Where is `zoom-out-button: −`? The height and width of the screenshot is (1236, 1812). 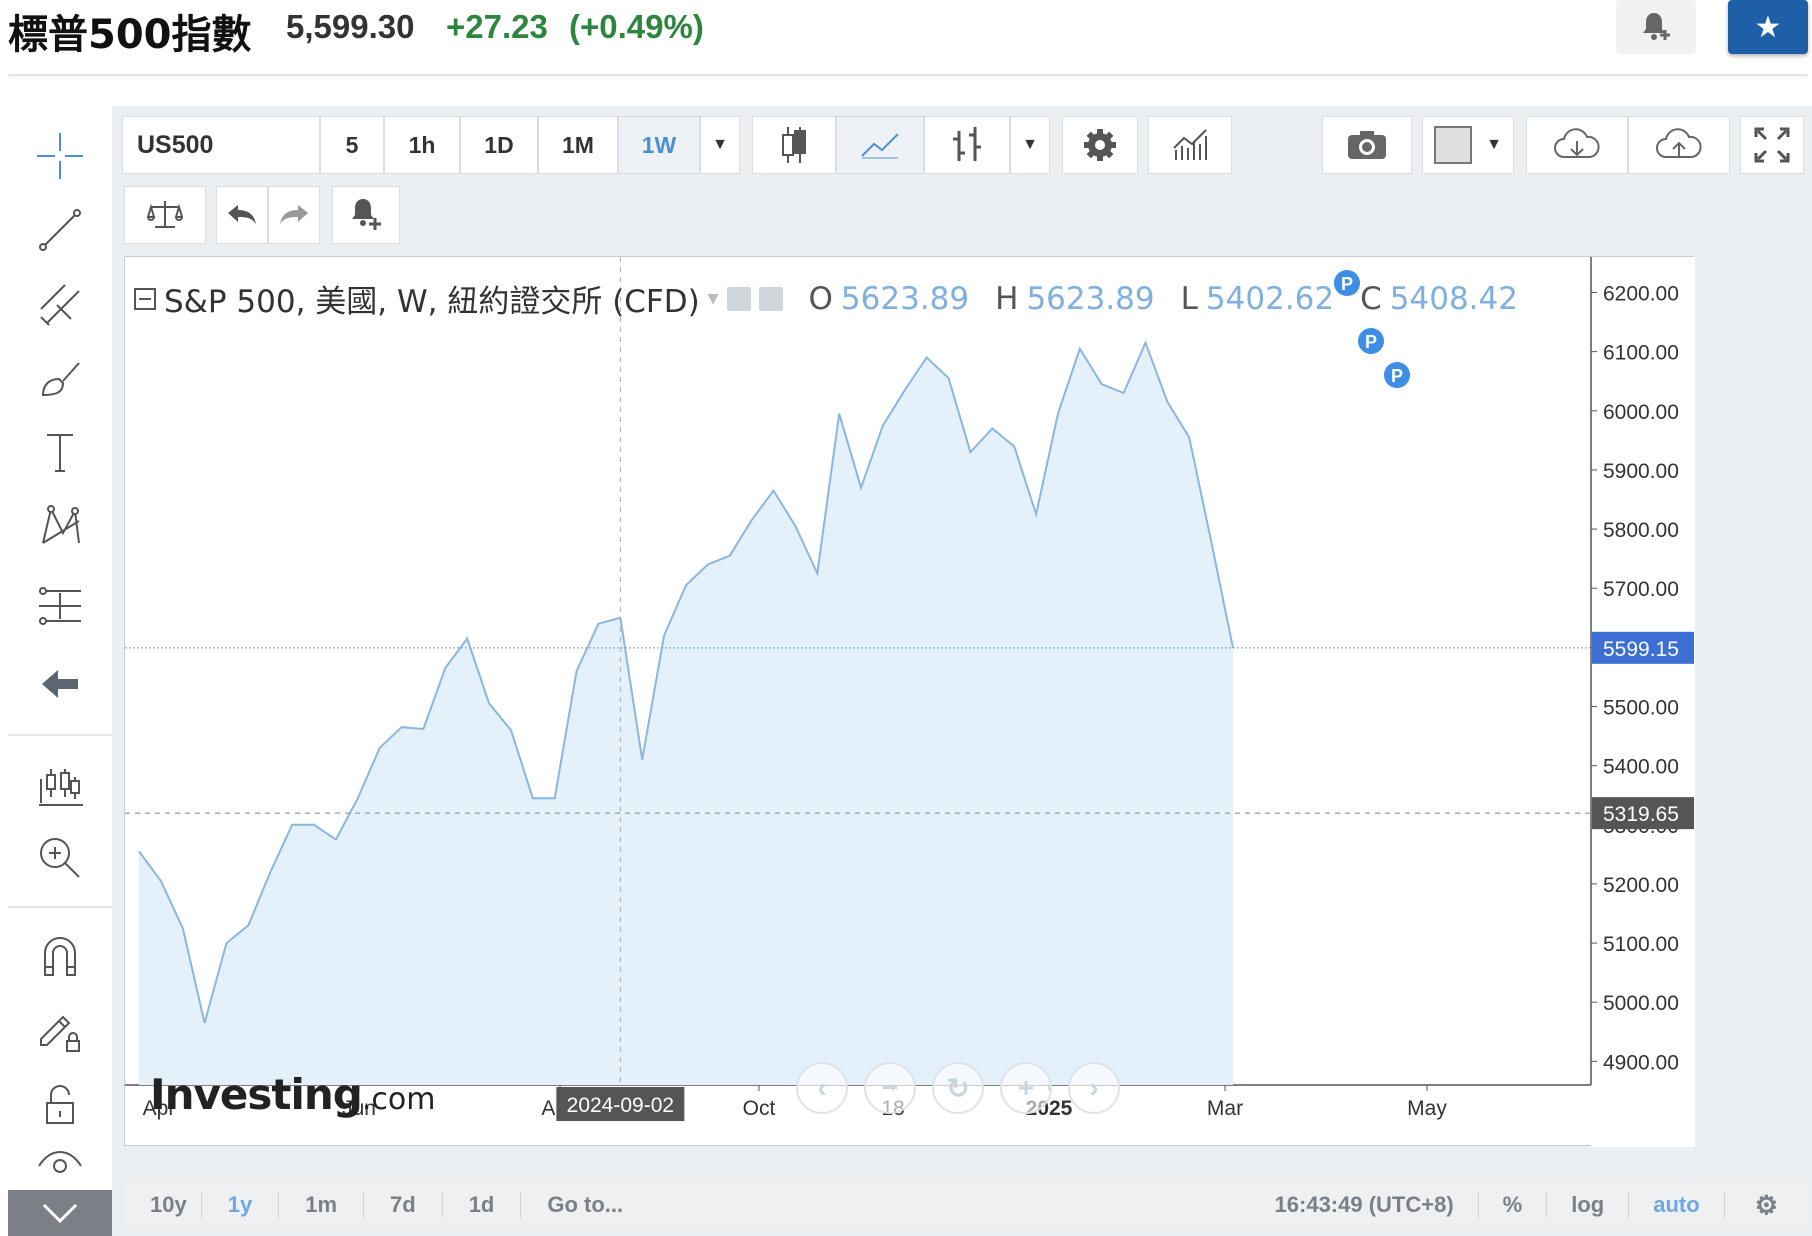
zoom-out-button: − is located at coordinates (890, 1088).